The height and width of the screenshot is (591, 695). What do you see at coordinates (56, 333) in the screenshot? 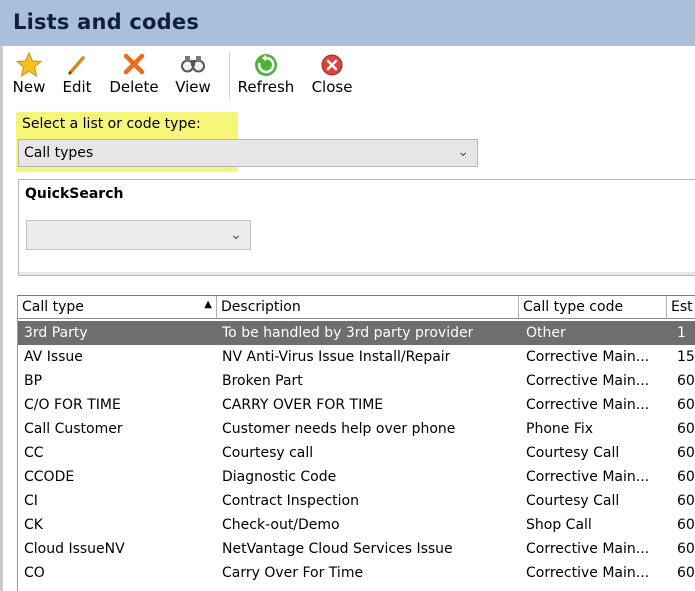
I see `cell-call-type: 3rd Party` at bounding box center [56, 333].